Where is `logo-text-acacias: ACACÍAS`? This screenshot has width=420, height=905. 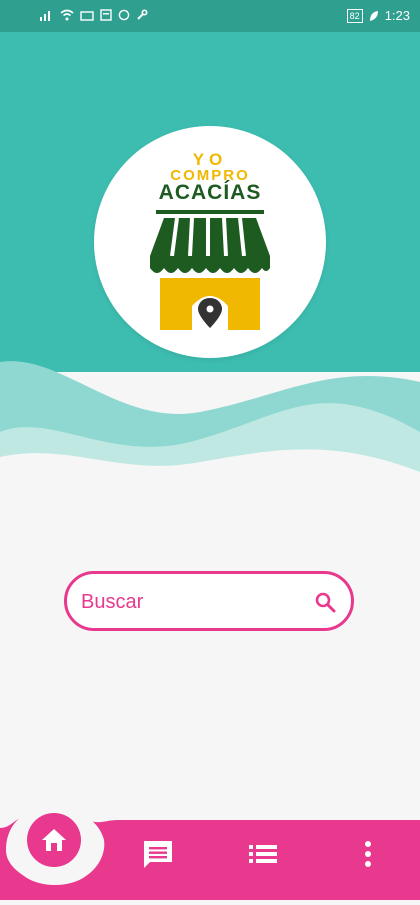
logo-text-acacias: ACACÍAS is located at coordinates (210, 192).